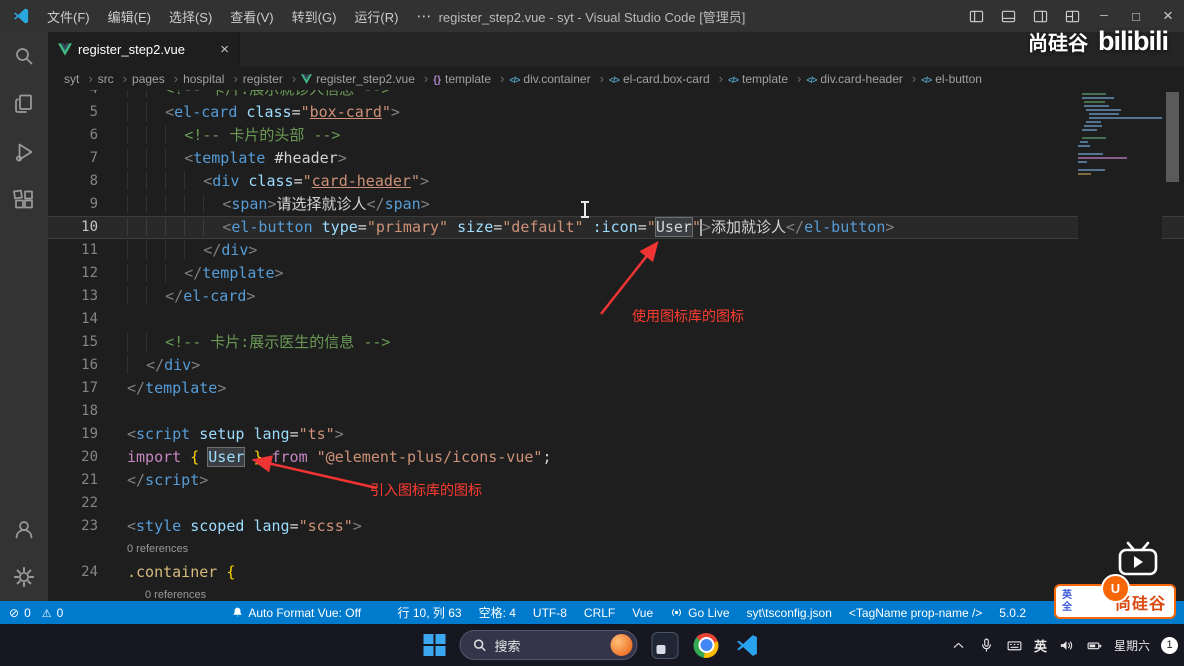 Image resolution: width=1184 pixels, height=666 pixels. Describe the element at coordinates (68, 16) in the screenshot. I see `menu-file: 文件(F)` at that location.